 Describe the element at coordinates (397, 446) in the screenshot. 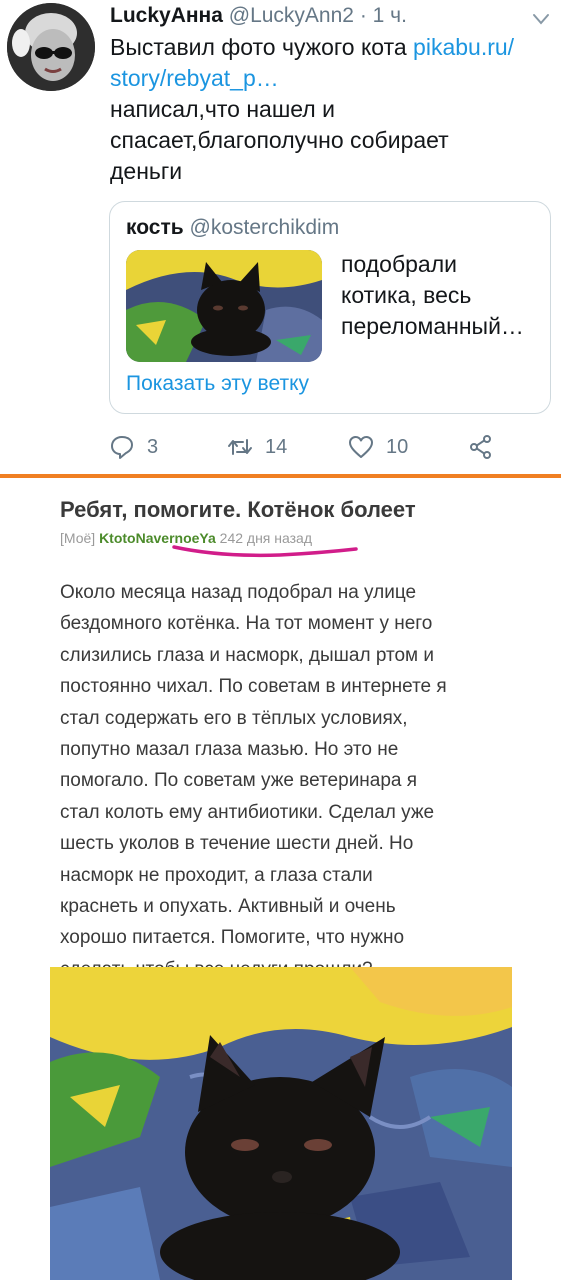

I see `like-count: 10` at that location.